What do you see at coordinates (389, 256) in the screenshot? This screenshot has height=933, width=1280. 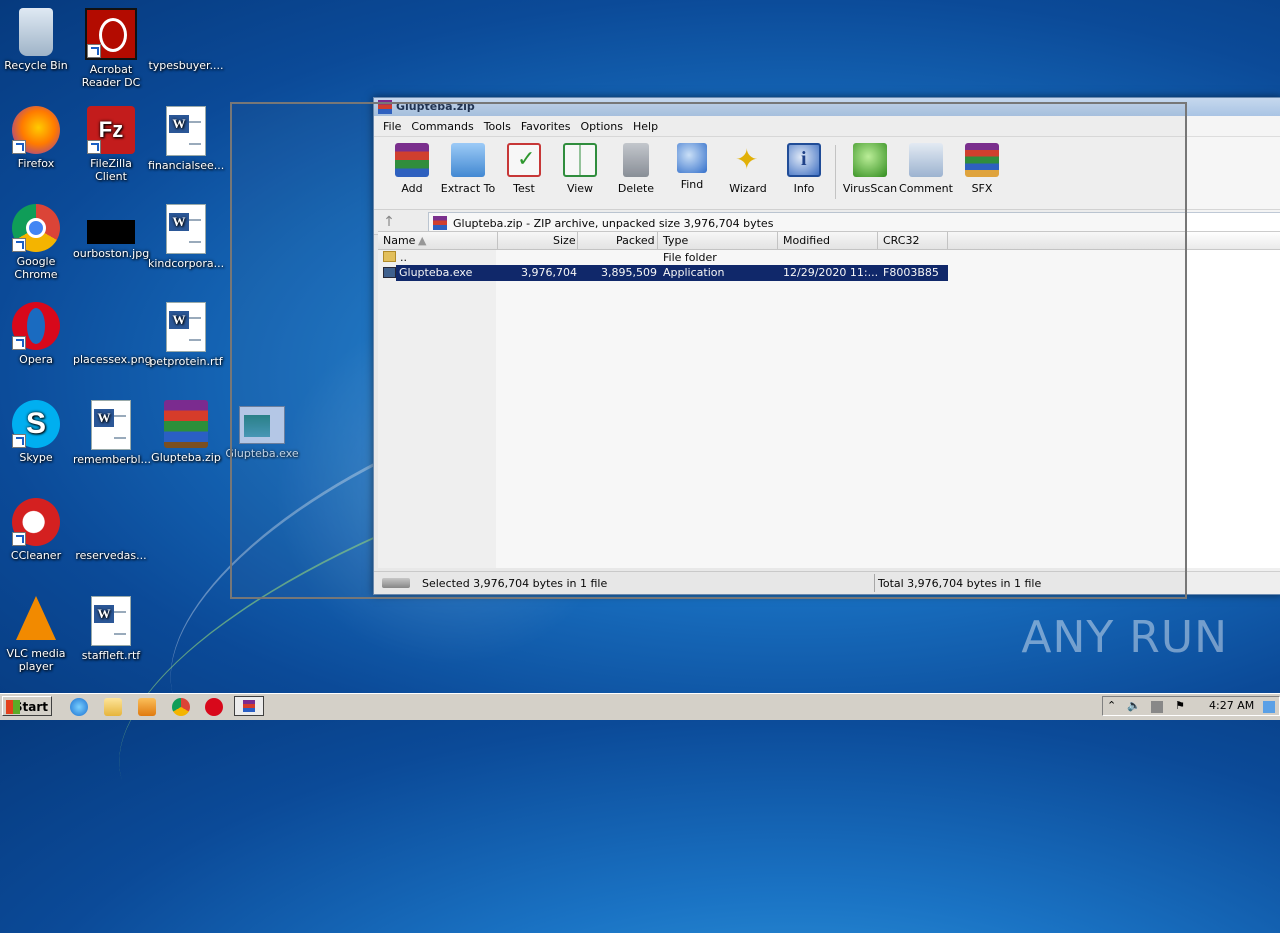 I see `folder-icon` at bounding box center [389, 256].